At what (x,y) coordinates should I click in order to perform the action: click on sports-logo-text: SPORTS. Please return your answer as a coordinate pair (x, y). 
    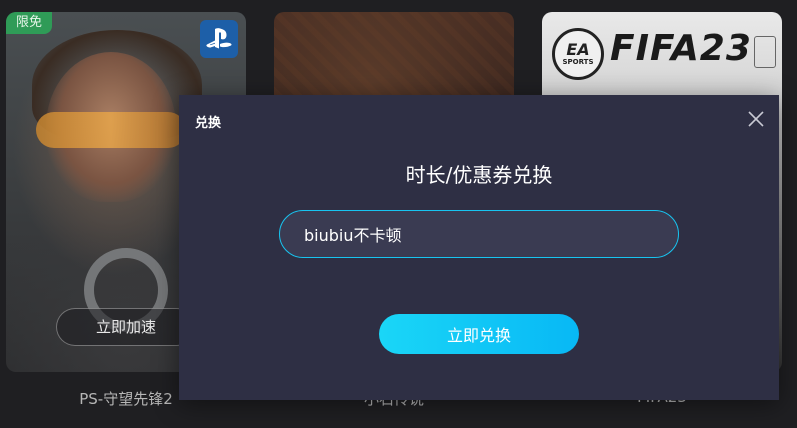
    Looking at the image, I should click on (578, 61).